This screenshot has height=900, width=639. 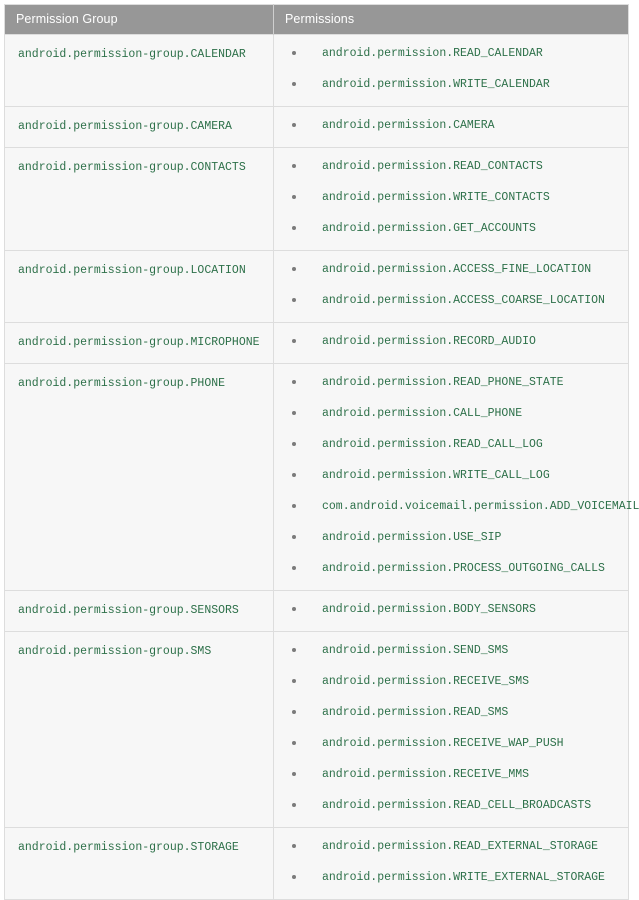 I want to click on permission-name: android.permission.RECEIVE_MMS, so click(x=426, y=774).